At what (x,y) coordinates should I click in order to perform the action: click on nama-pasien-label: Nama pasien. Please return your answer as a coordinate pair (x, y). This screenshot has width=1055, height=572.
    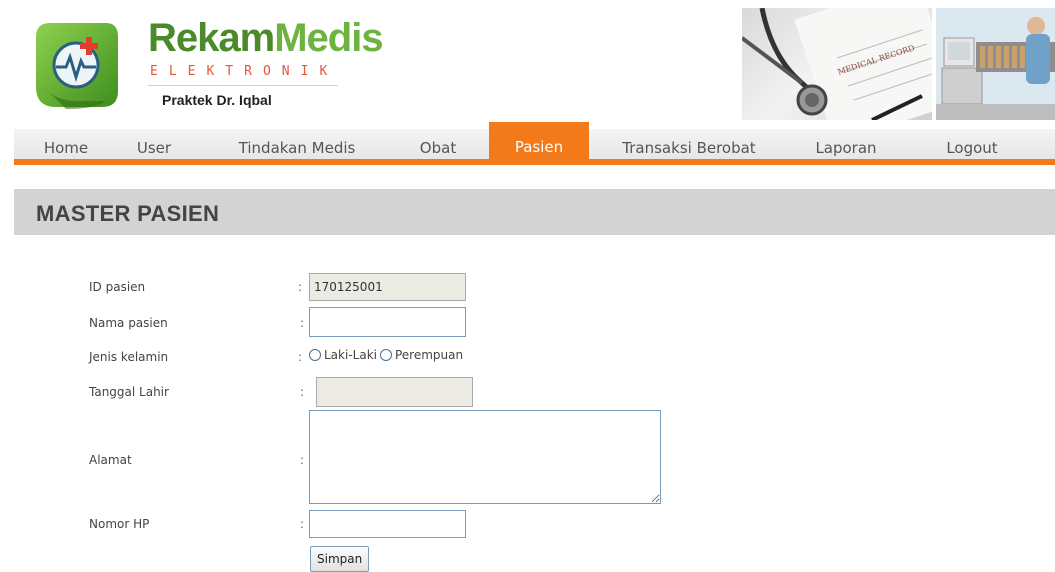
    Looking at the image, I should click on (128, 323).